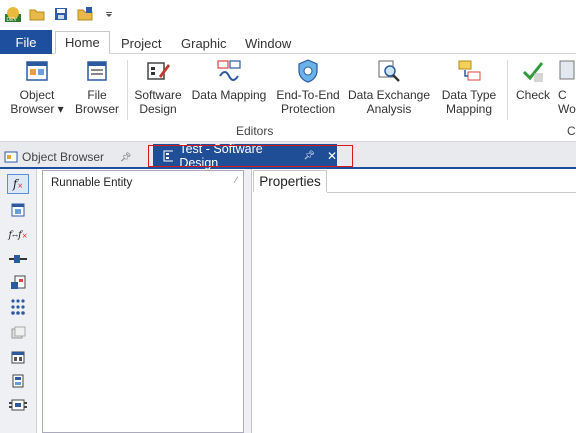  Describe the element at coordinates (18, 235) in the screenshot. I see `function-mapping-icon: f↔f×` at that location.